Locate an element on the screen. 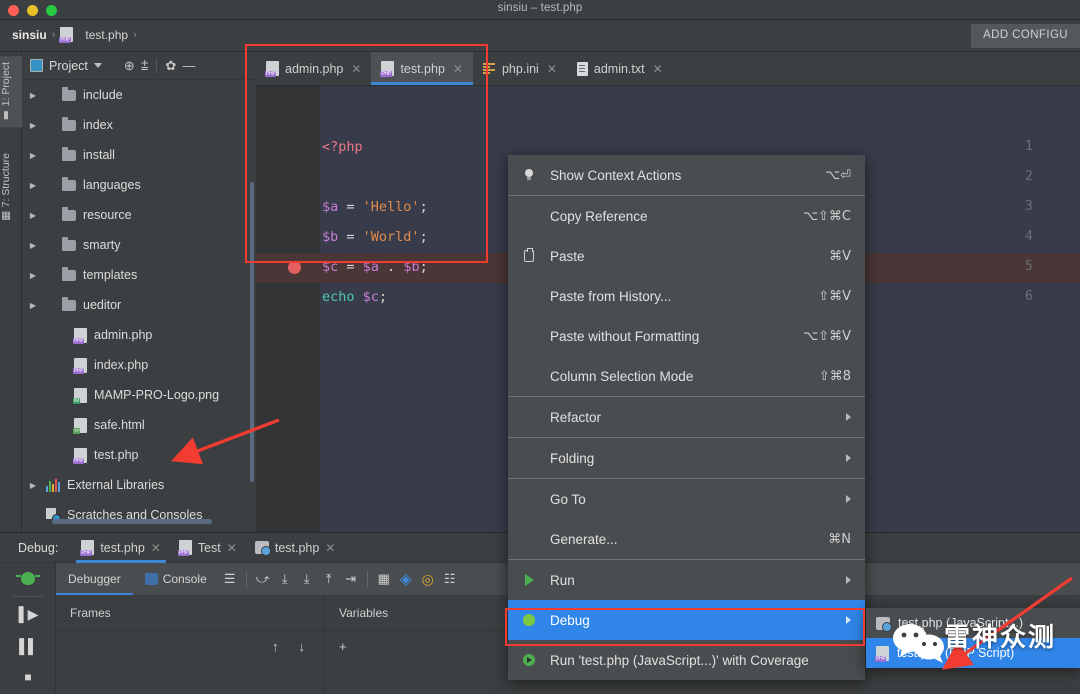 The width and height of the screenshot is (1080, 694). project-vertical-scrollbar is located at coordinates (252, 332).